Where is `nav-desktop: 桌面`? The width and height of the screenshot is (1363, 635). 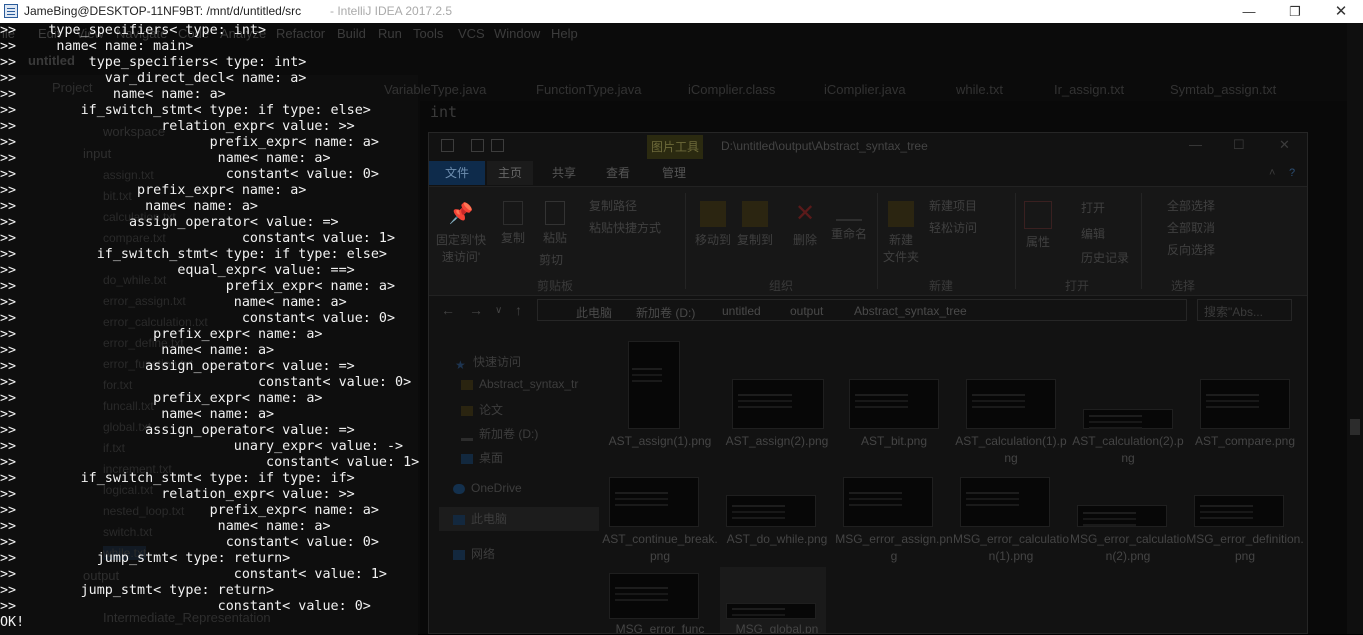
nav-desktop: 桌面 is located at coordinates (482, 457).